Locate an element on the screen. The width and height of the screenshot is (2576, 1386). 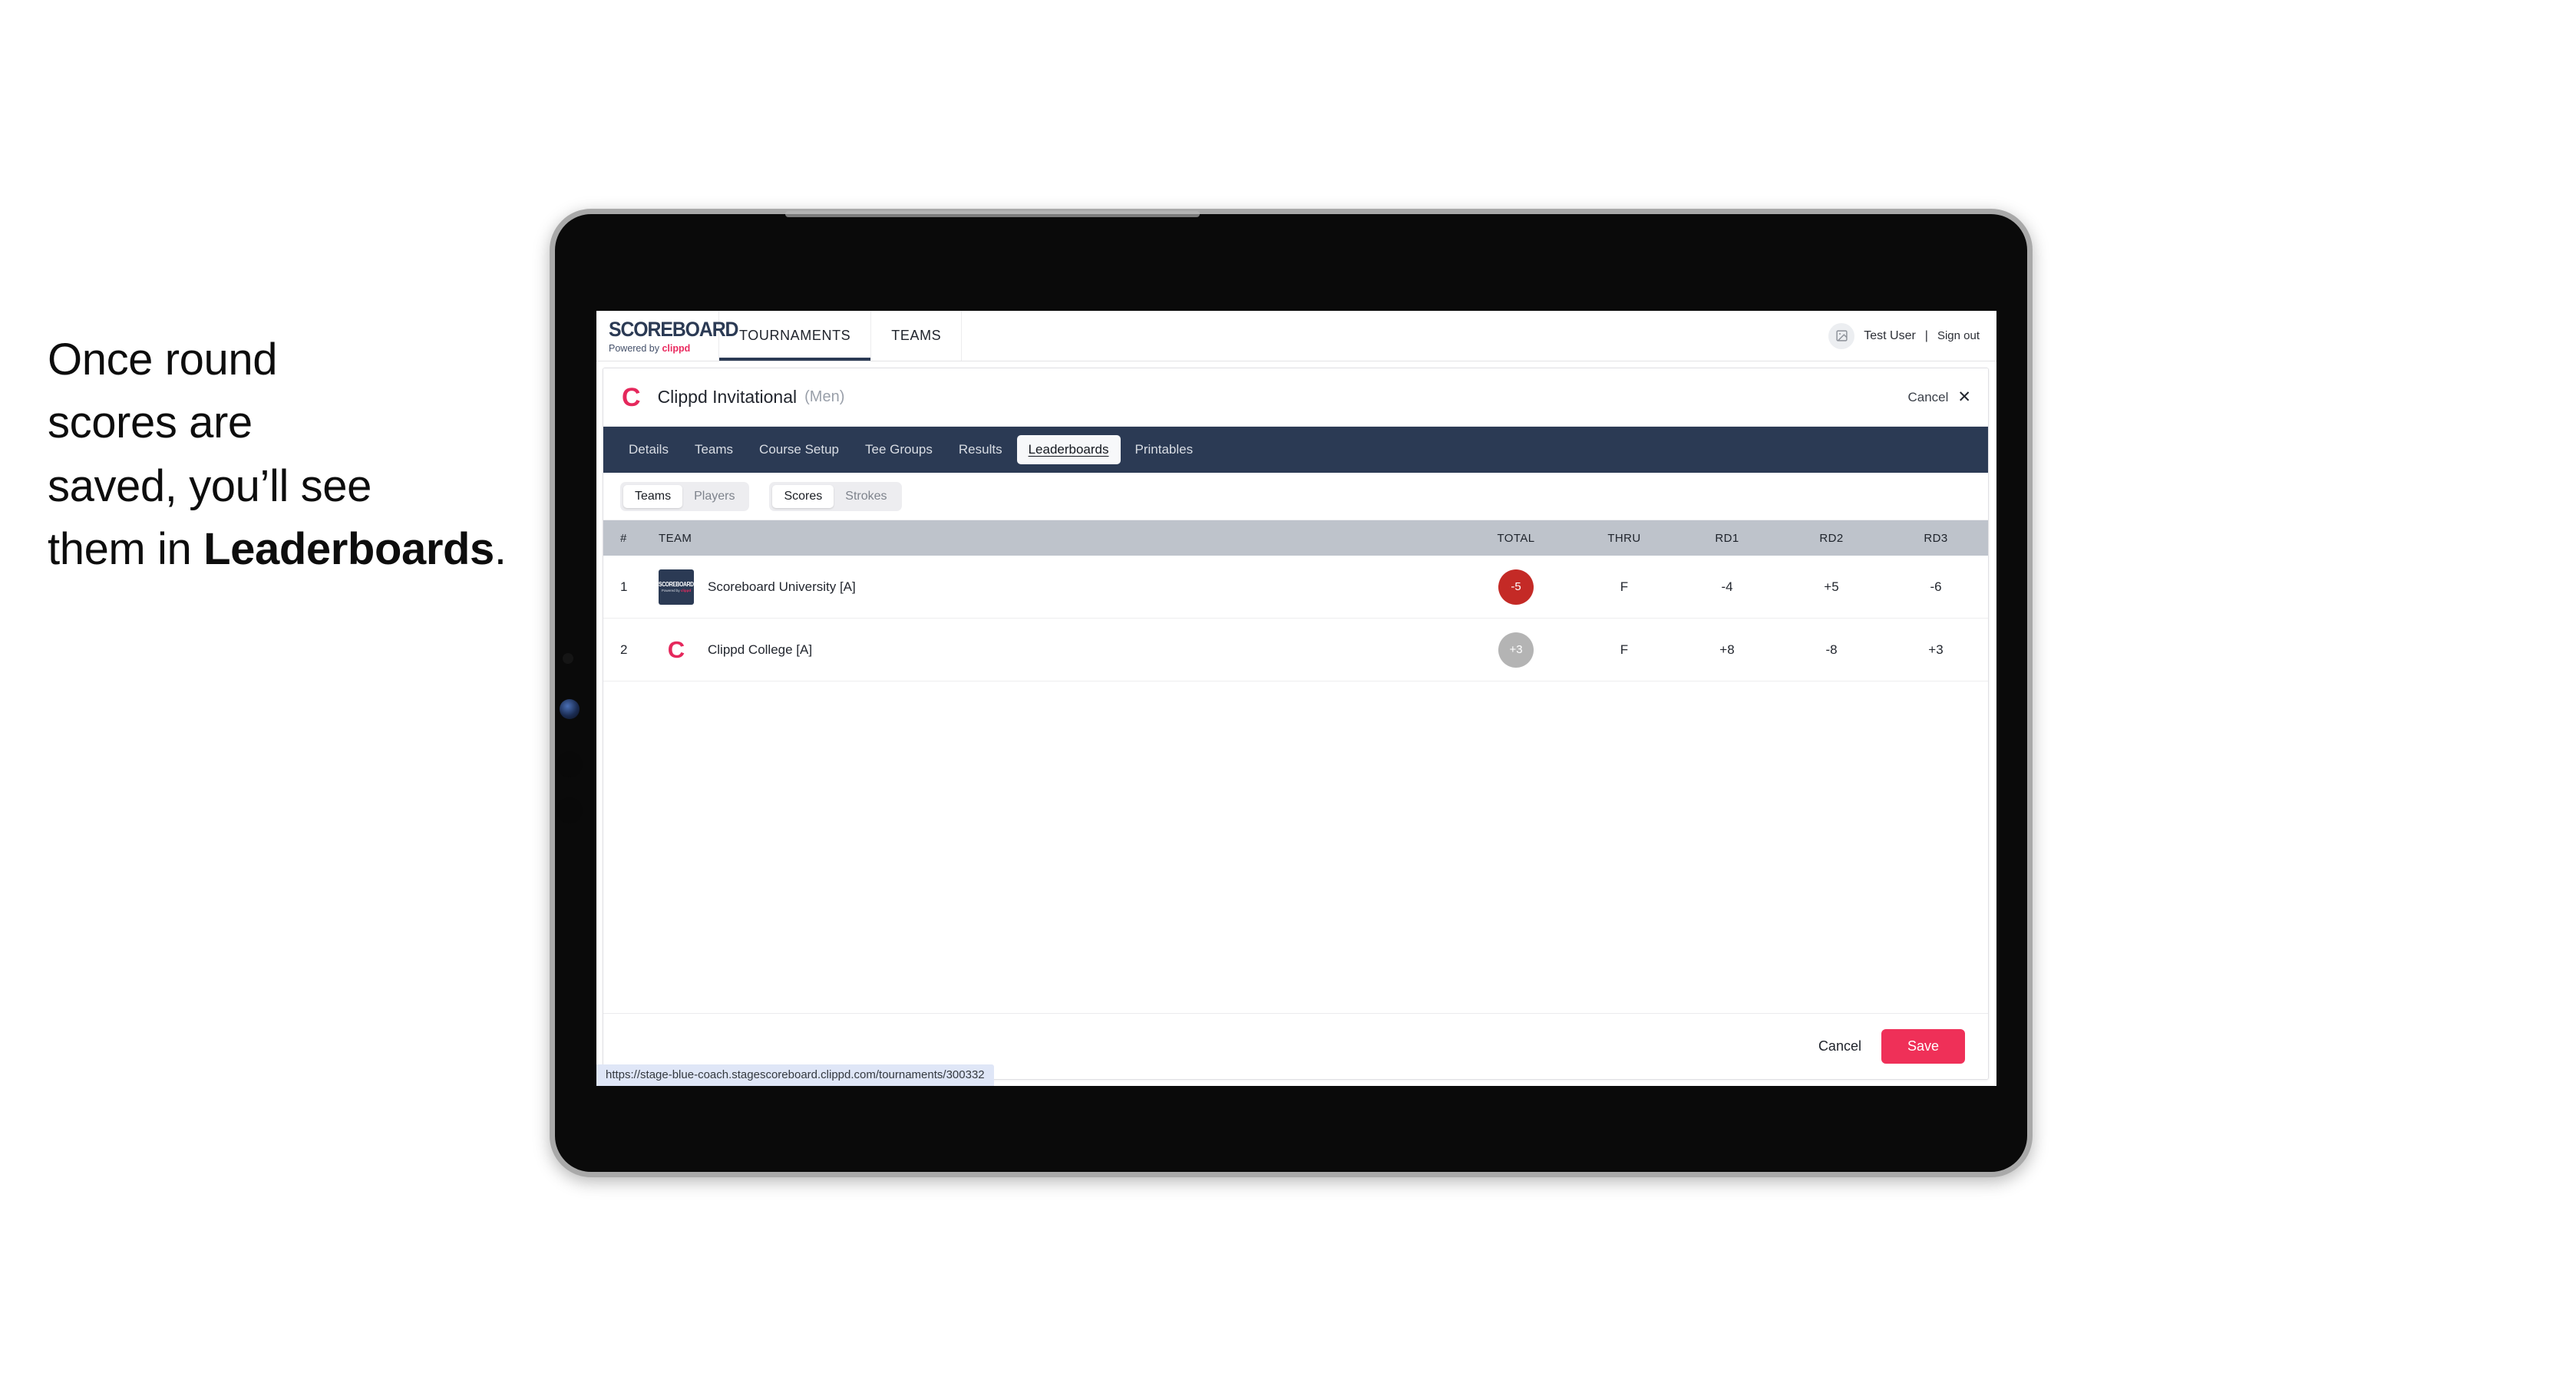
status-badge: -5 is located at coordinates (1516, 587).